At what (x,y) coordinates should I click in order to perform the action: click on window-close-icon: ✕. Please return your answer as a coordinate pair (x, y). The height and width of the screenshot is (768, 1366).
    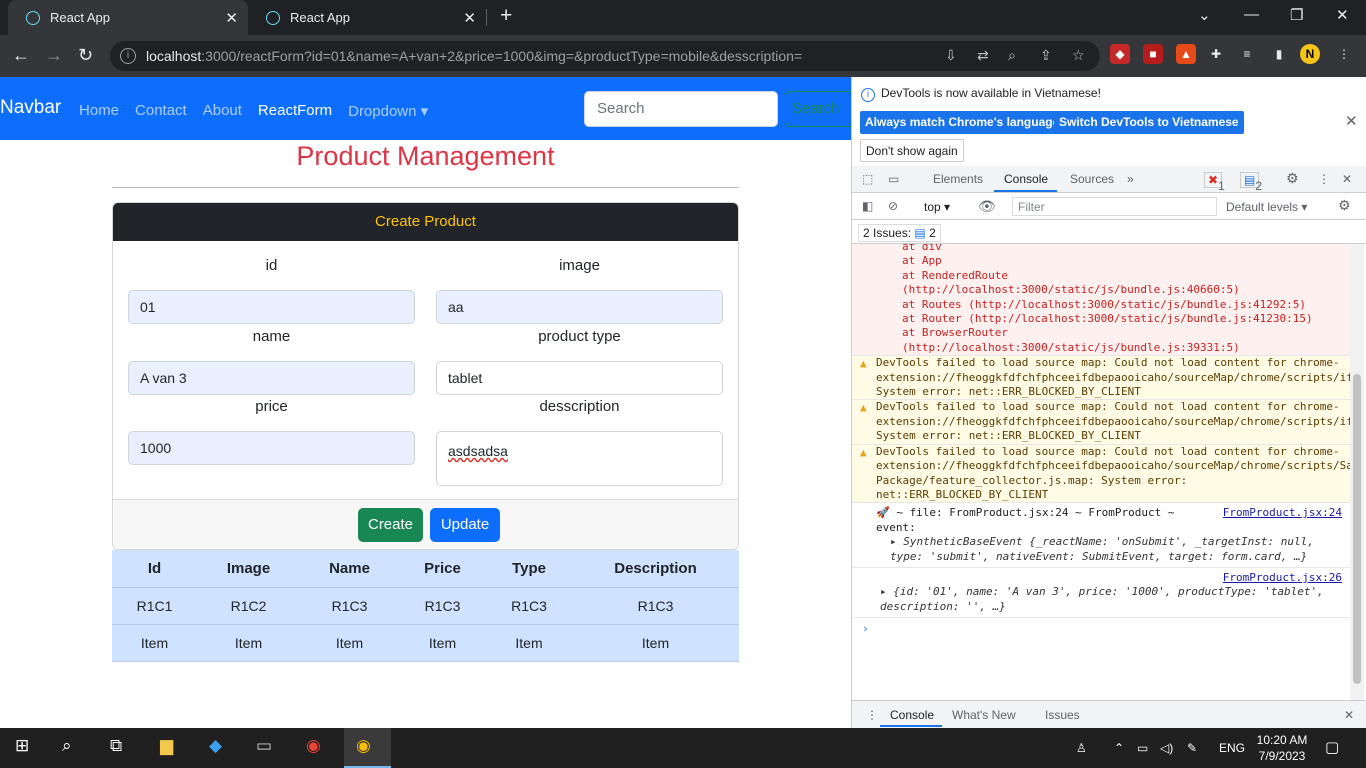
    Looking at the image, I should click on (1342, 15).